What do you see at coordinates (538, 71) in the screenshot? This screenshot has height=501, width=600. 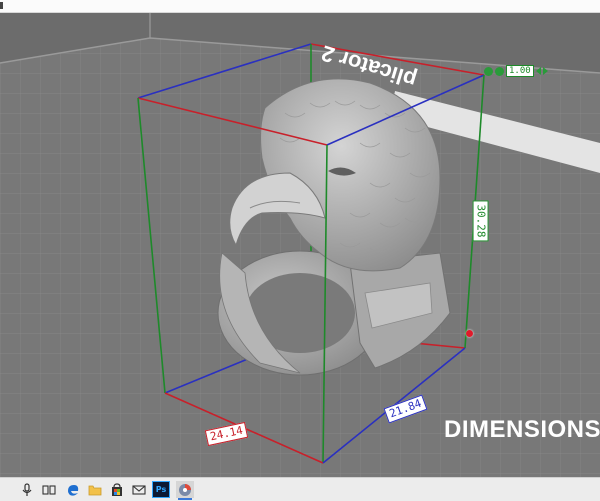 I see `scale-decrease-icon` at bounding box center [538, 71].